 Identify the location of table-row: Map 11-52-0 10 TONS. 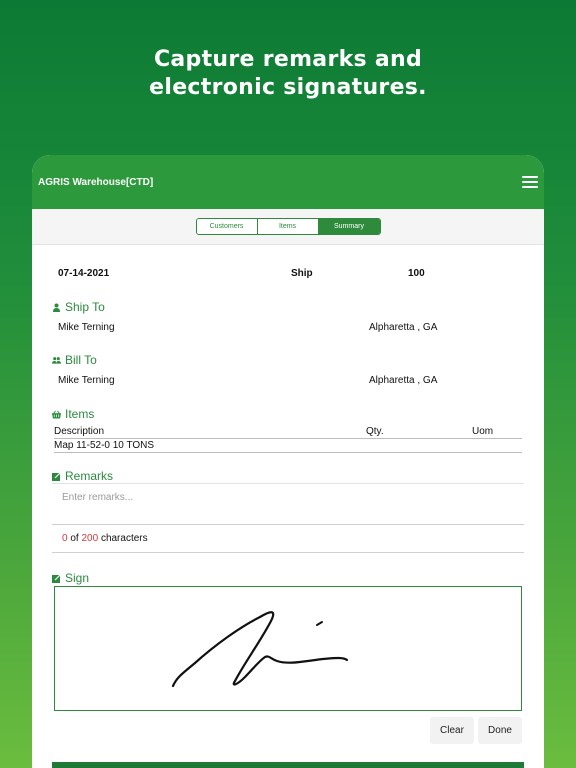
(288, 446).